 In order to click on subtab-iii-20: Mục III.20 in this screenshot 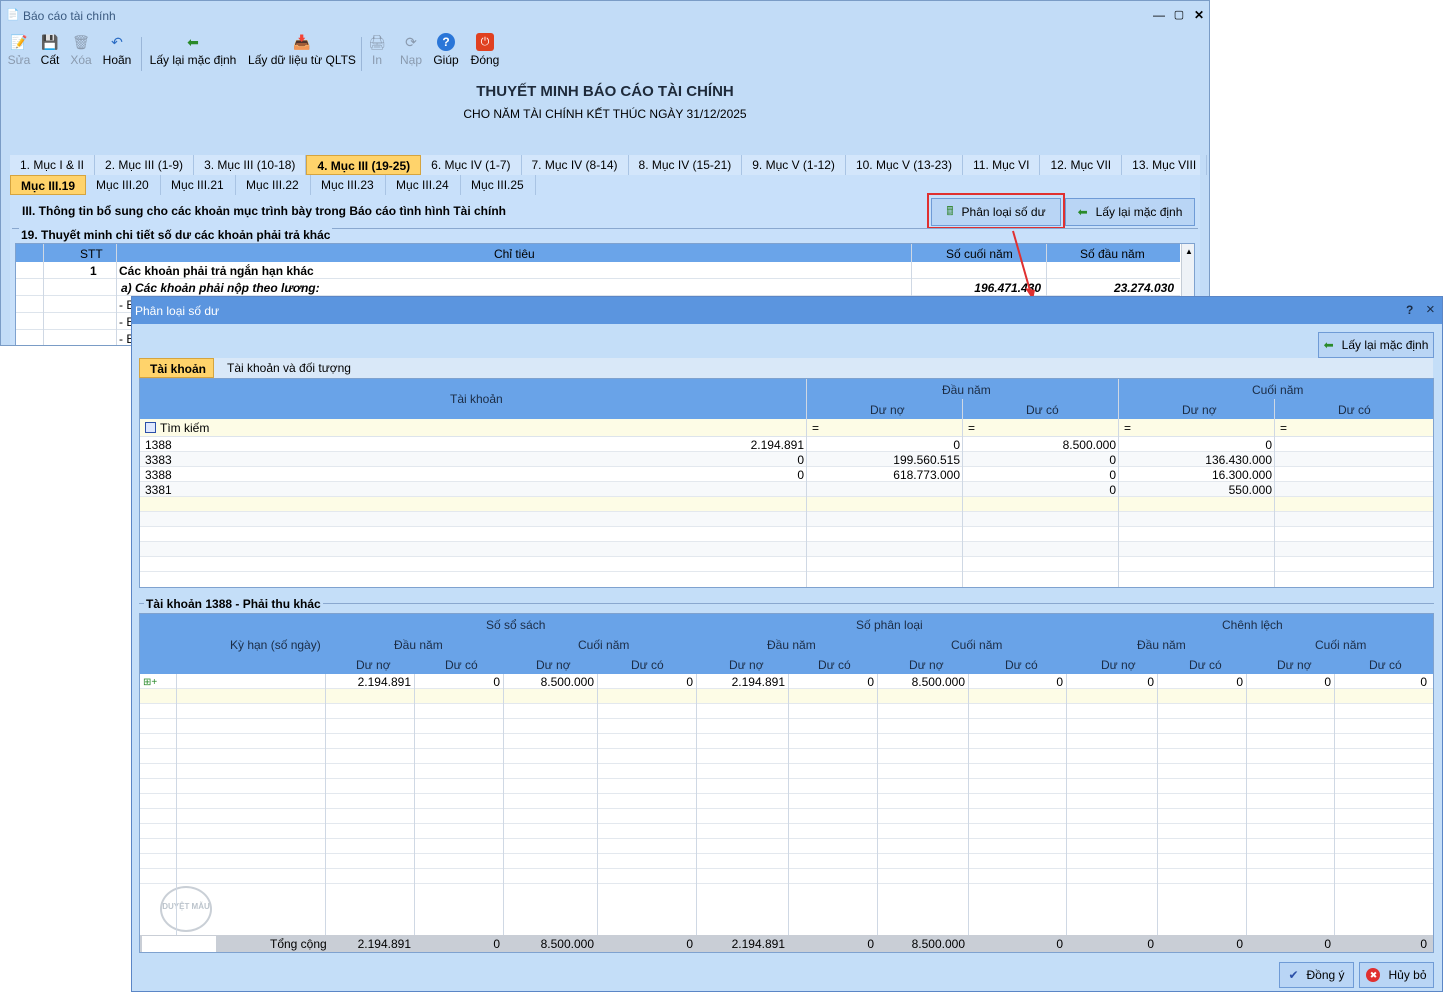, I will do `click(124, 185)`.